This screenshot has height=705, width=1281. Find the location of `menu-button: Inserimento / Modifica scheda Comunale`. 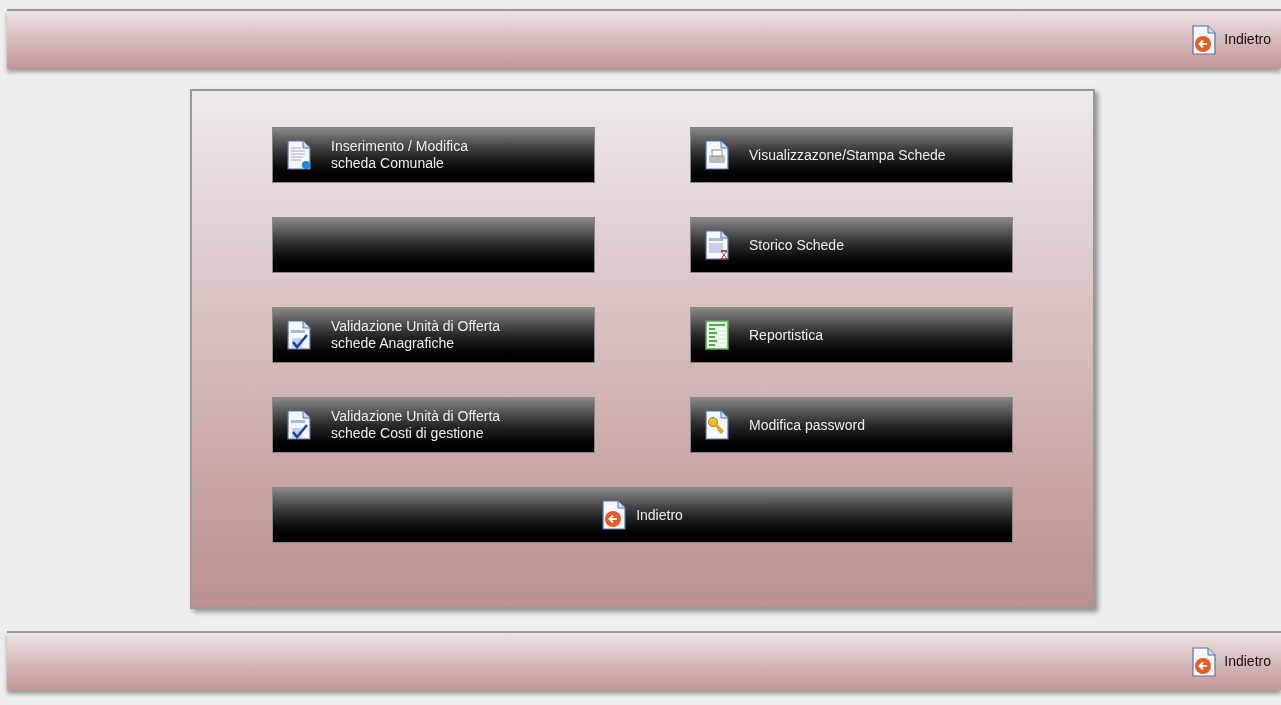

menu-button: Inserimento / Modifica scheda Comunale is located at coordinates (433, 155).